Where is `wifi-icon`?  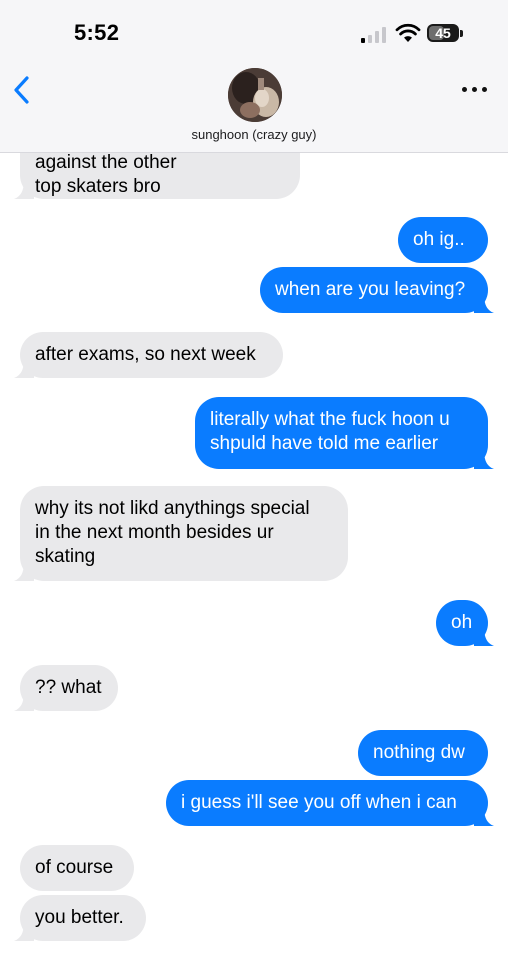
wifi-icon is located at coordinates (408, 32).